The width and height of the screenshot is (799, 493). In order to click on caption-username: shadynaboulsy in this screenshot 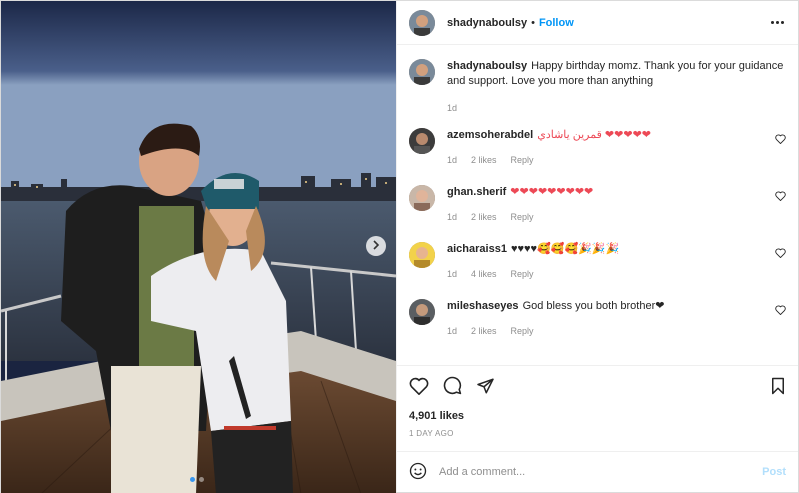, I will do `click(487, 66)`.